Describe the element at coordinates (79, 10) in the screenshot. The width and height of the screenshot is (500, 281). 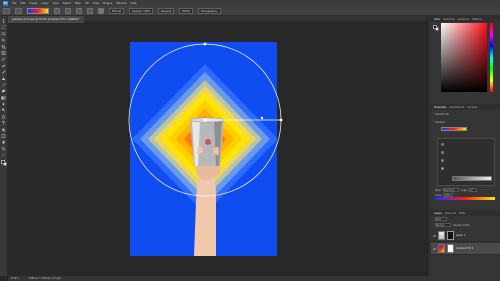
I see `angle-gradient-button` at that location.